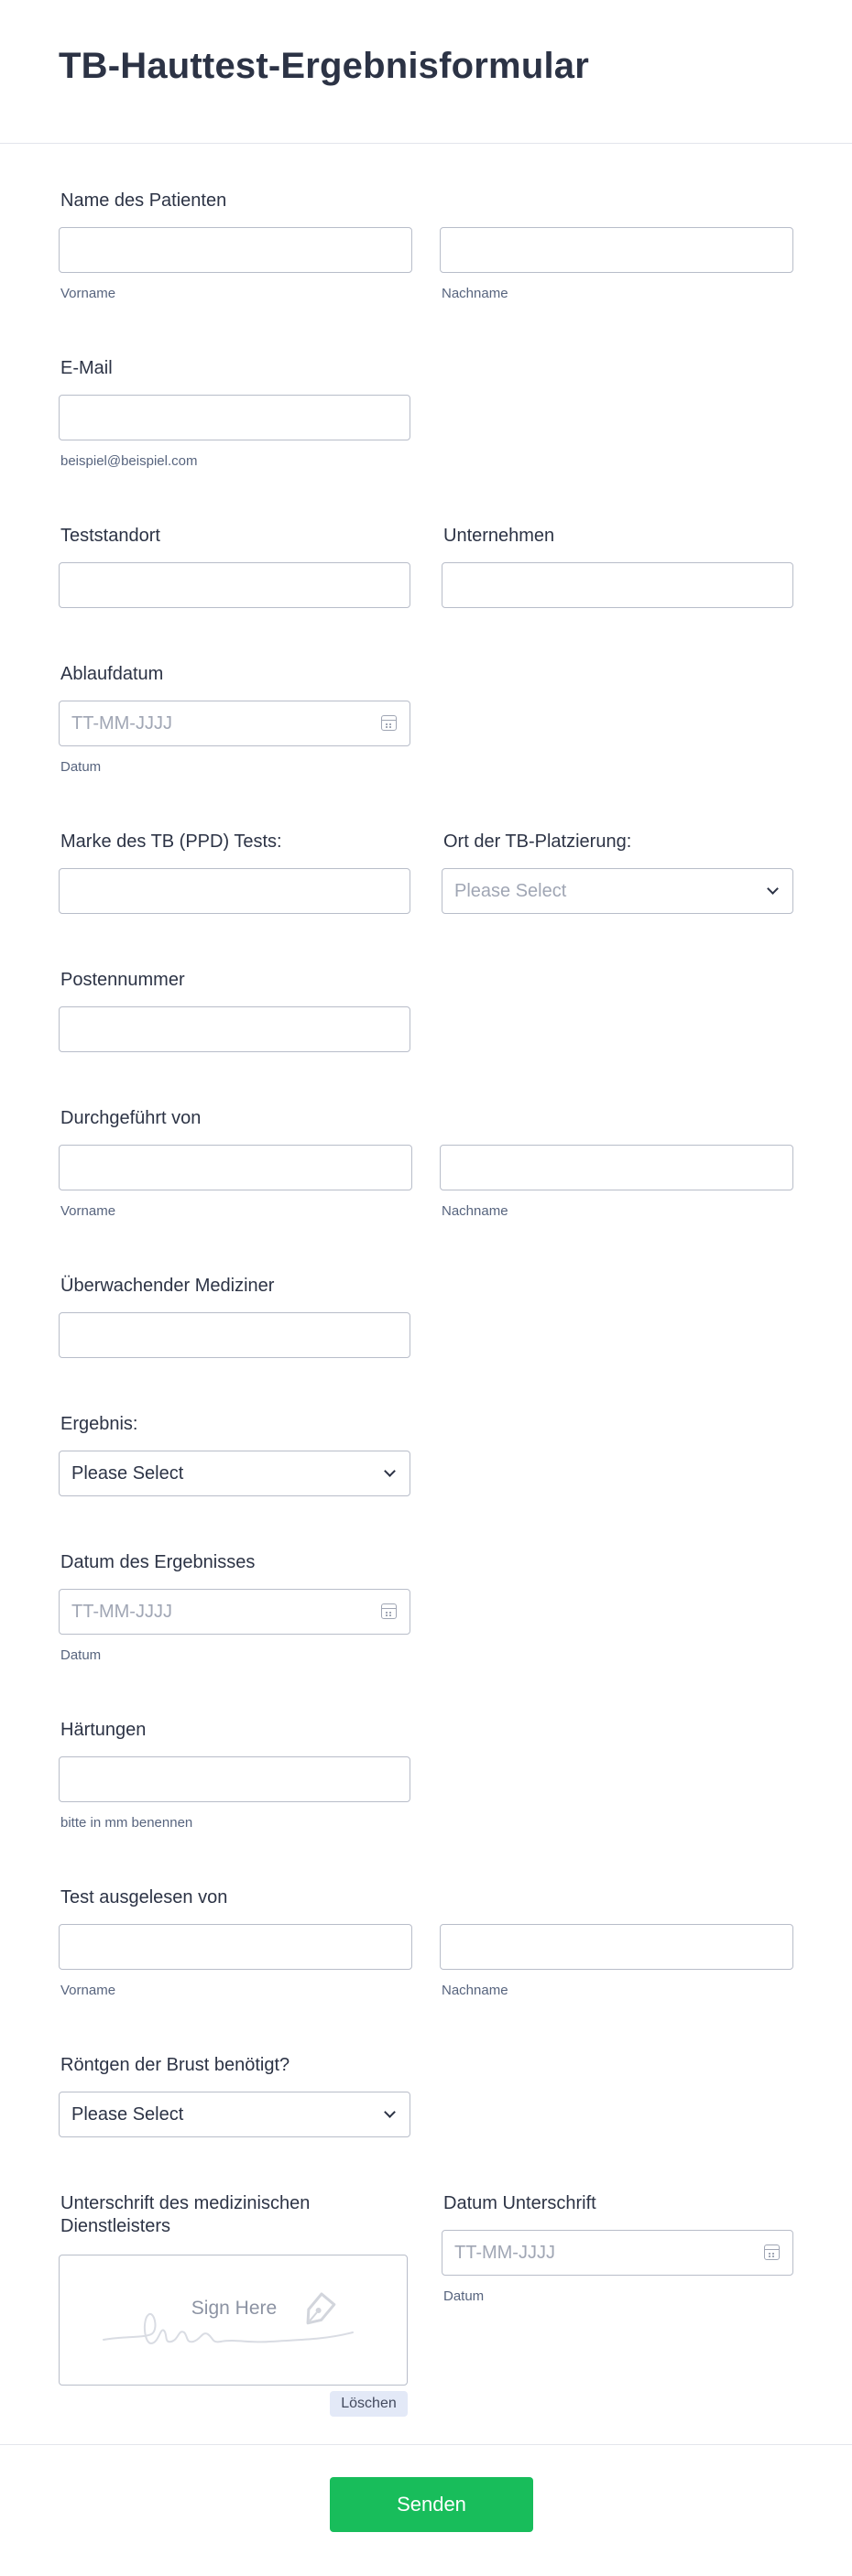 The image size is (852, 2576). Describe the element at coordinates (104, 1730) in the screenshot. I see `induration-label: Härtungen` at that location.